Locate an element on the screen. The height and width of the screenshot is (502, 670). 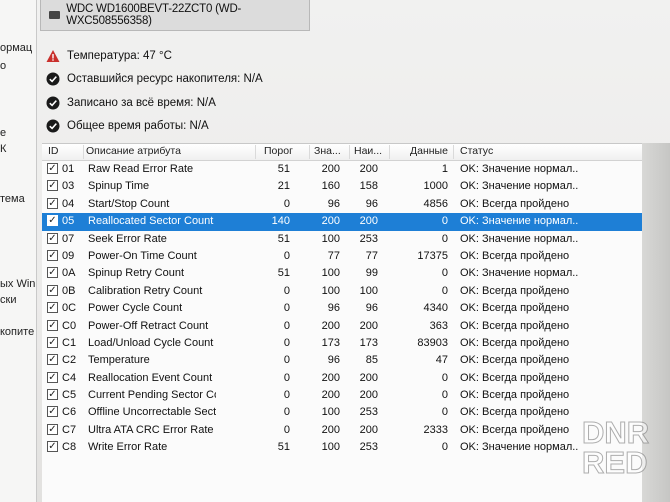
column-header-id: ID is located at coordinates (66, 152).